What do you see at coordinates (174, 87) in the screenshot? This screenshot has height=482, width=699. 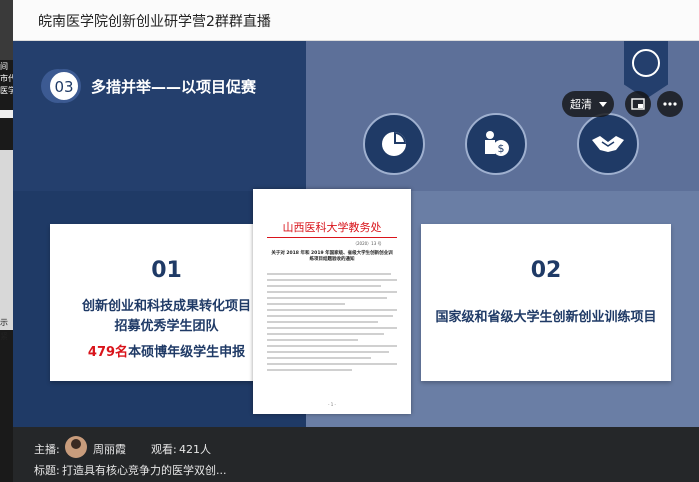 I see `slide-heading: 多措并举——以项目促赛` at bounding box center [174, 87].